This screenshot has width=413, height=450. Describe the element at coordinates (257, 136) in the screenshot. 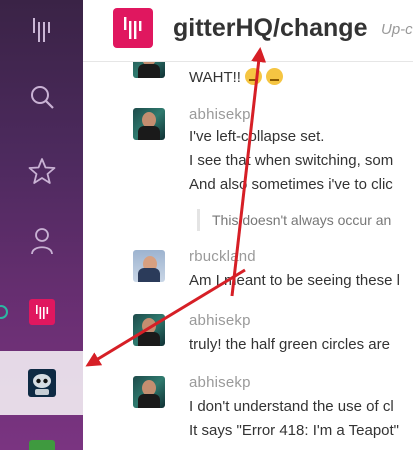

I see `message-line: I've left-collapse set.` at that location.